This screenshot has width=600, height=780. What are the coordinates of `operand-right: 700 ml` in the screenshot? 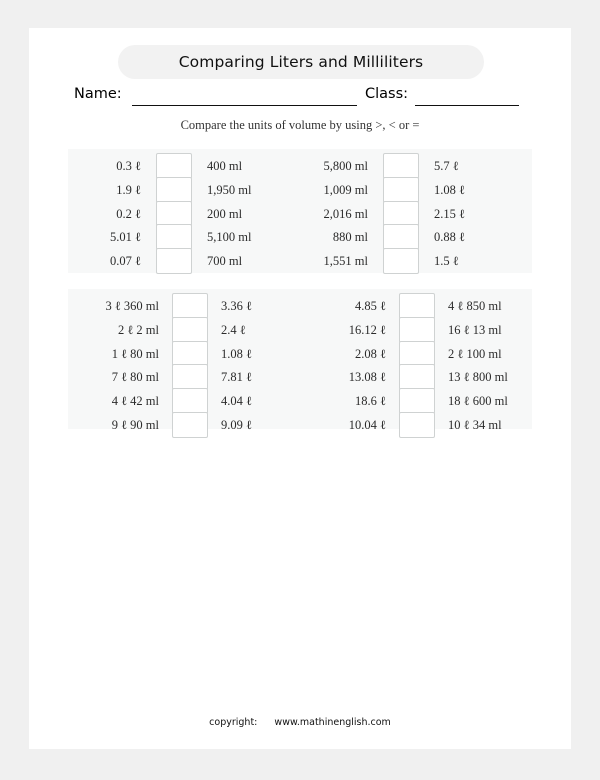 It's located at (225, 261).